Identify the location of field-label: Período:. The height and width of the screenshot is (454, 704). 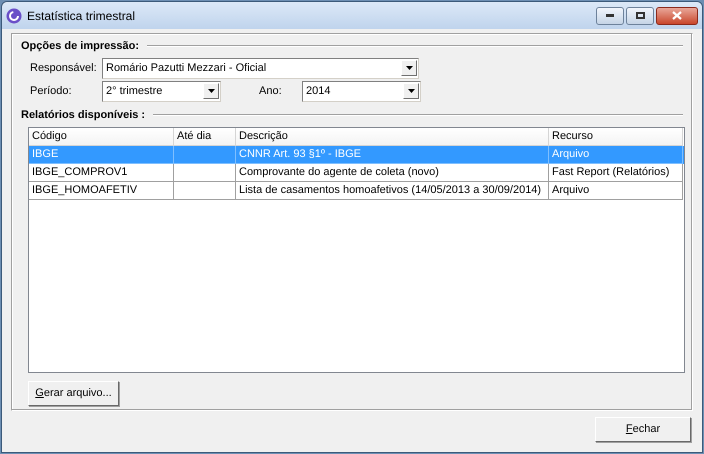
(51, 91).